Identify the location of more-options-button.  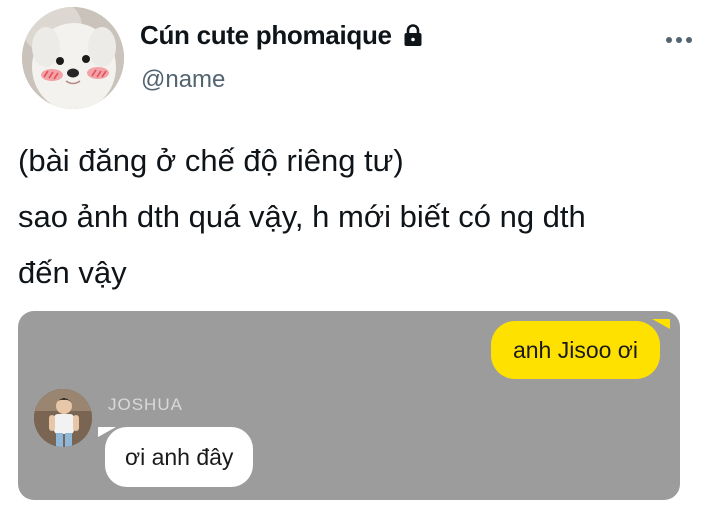
(679, 40).